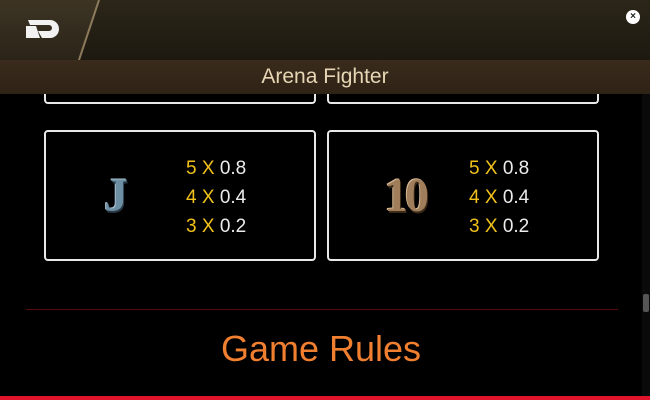 The height and width of the screenshot is (400, 650). I want to click on scrollbar-thumb, so click(646, 303).